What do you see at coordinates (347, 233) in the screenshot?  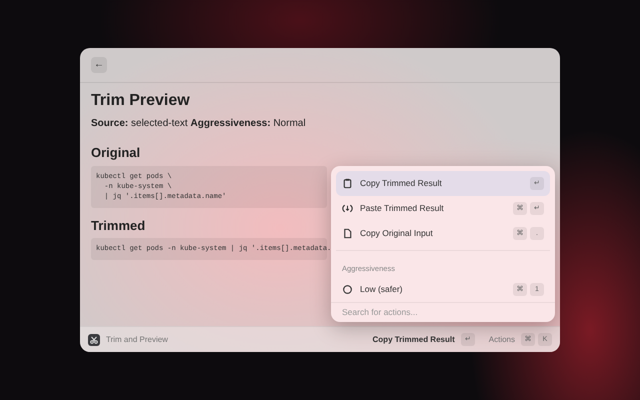 I see `document-icon` at bounding box center [347, 233].